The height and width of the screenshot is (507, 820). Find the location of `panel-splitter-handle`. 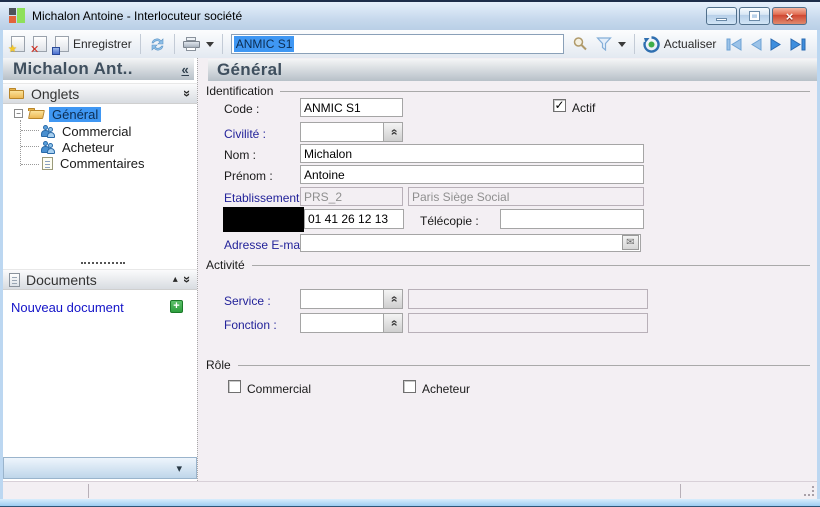

panel-splitter-handle is located at coordinates (103, 263).